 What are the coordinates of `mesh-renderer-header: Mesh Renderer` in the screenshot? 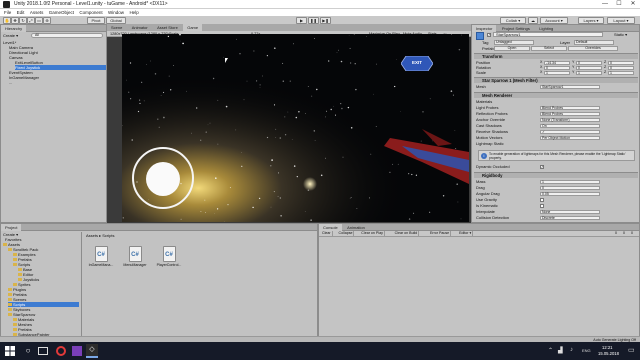 It's located at (556, 95).